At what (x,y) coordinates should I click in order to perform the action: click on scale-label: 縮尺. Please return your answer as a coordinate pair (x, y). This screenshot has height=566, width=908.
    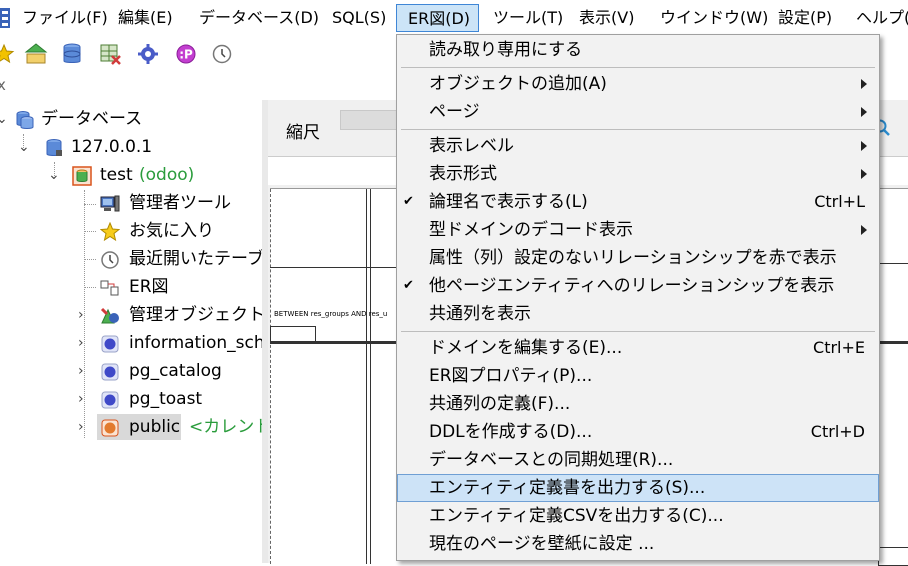
    Looking at the image, I should click on (303, 133).